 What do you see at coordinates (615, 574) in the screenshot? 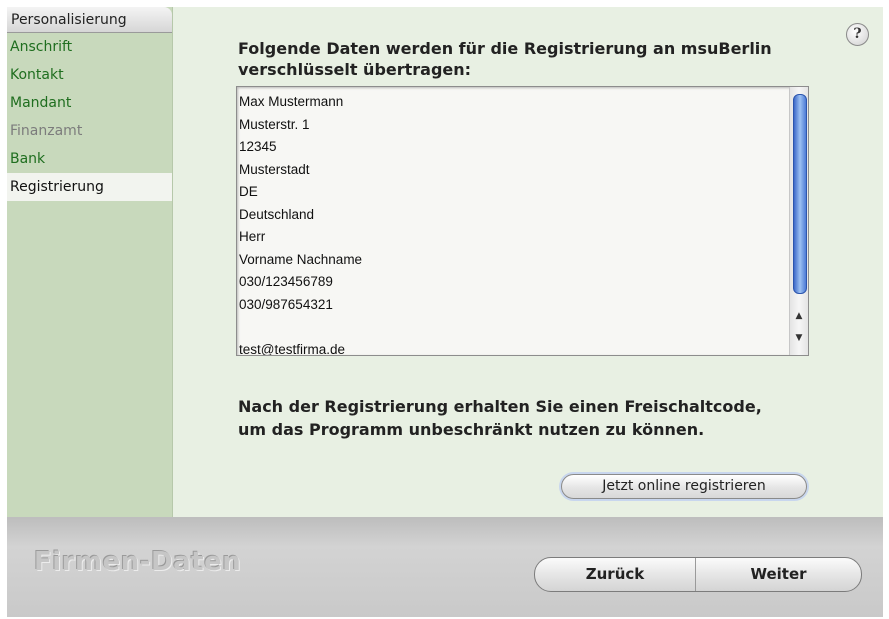
I see `back-button: Zurück` at bounding box center [615, 574].